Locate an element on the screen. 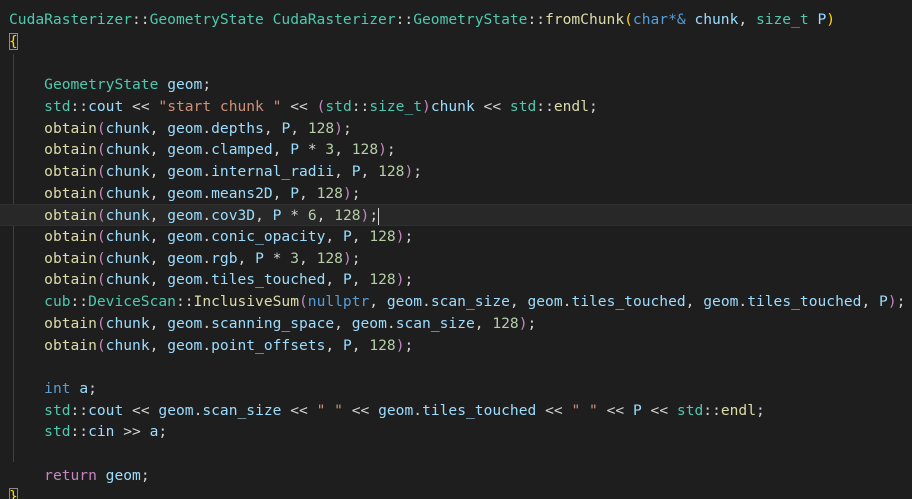 The height and width of the screenshot is (499, 912). code-token: means2D is located at coordinates (242, 193).